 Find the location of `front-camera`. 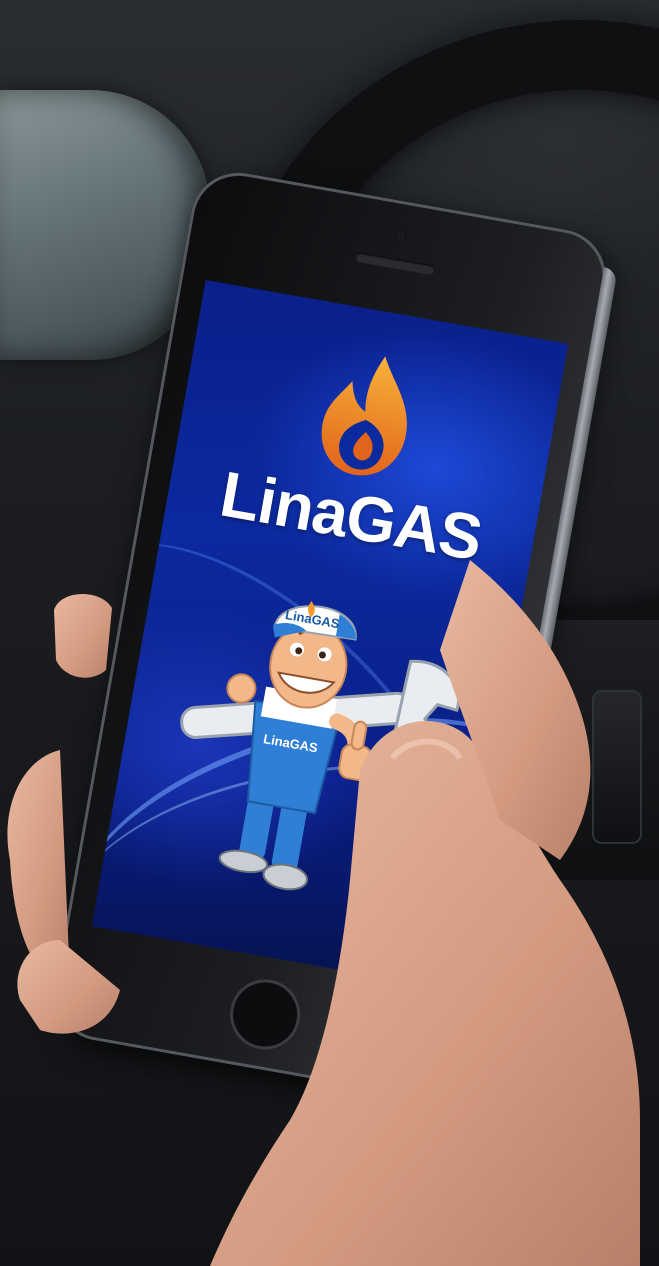

front-camera is located at coordinates (400, 235).